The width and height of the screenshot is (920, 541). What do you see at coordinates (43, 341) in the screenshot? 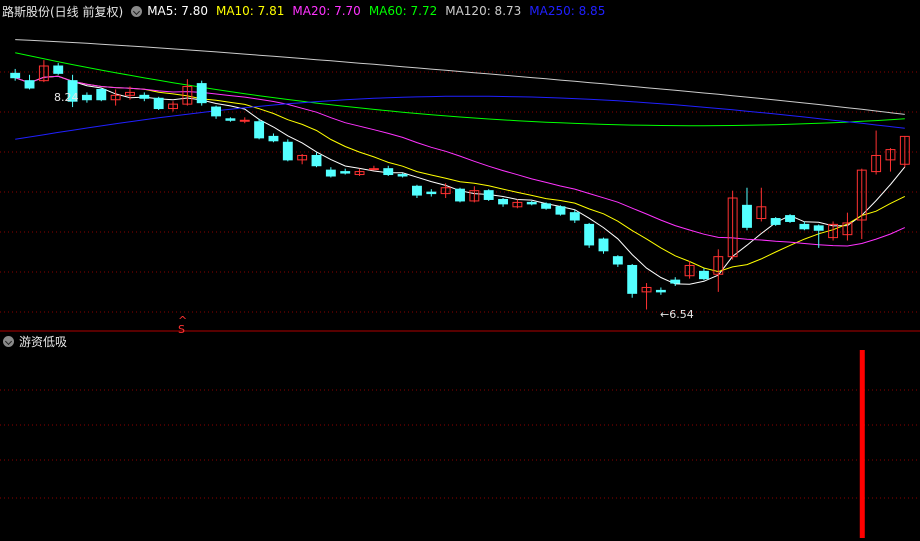
I see `indicator-title: 游资低吸` at bounding box center [43, 341].